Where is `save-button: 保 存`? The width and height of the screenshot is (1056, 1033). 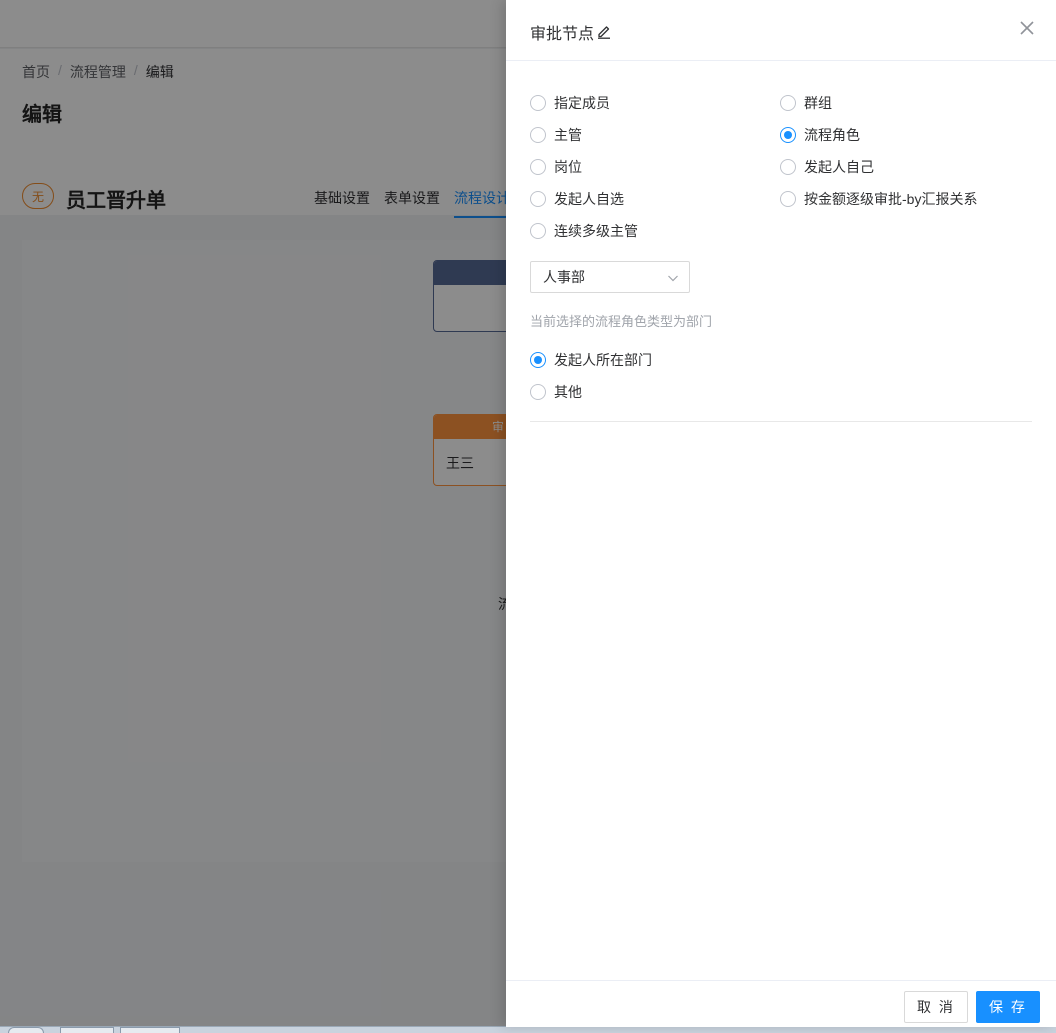
save-button: 保 存 is located at coordinates (1008, 1007).